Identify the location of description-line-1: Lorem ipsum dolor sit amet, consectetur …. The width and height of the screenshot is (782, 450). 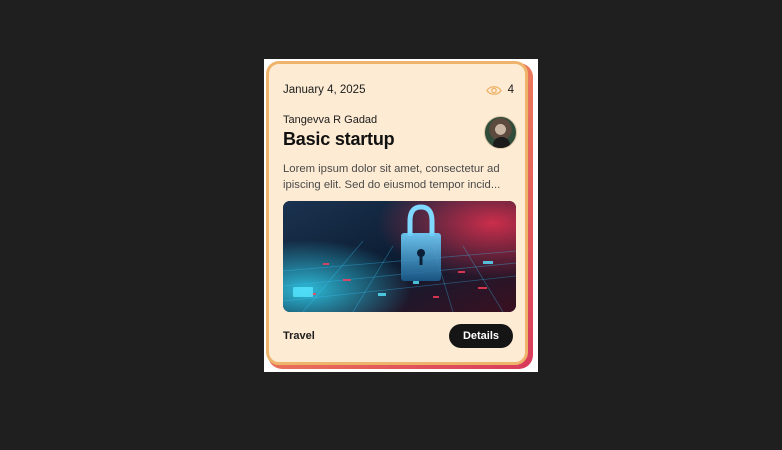
(391, 169).